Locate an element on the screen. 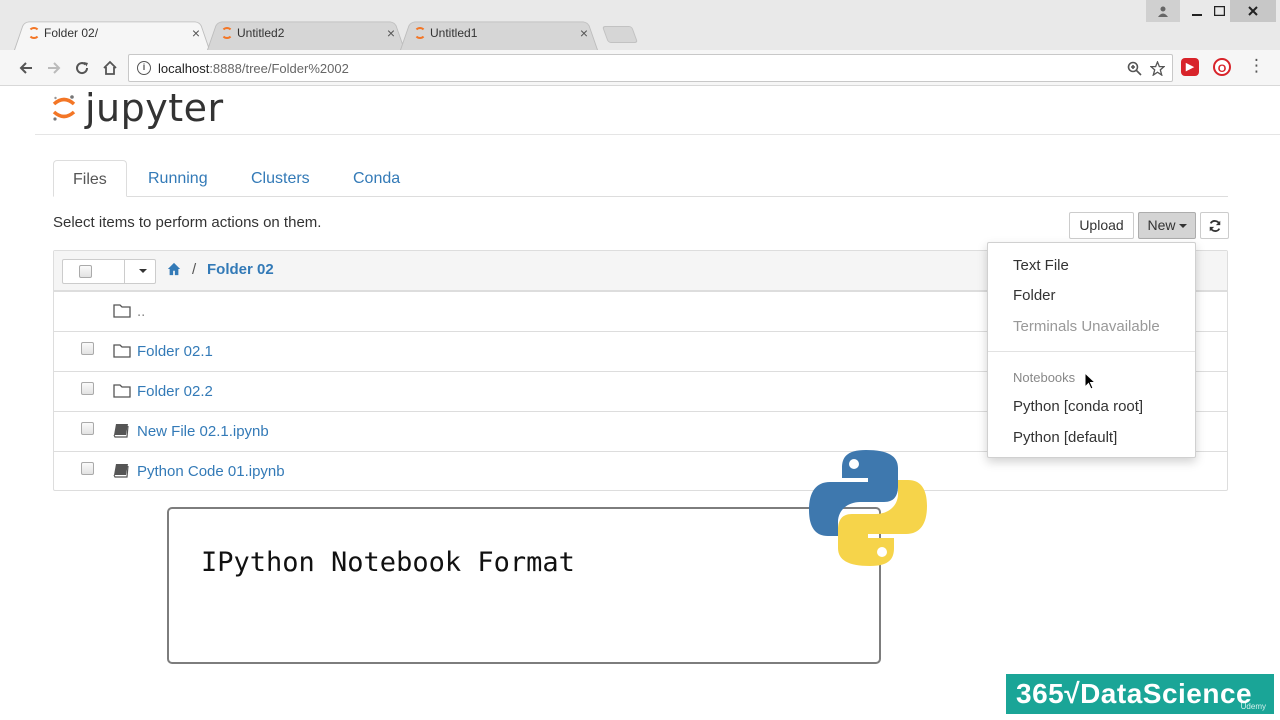  browser-toolbar: i localhost:8888/tree/Folder%2002 ▶ O ⋮ is located at coordinates (640, 68).